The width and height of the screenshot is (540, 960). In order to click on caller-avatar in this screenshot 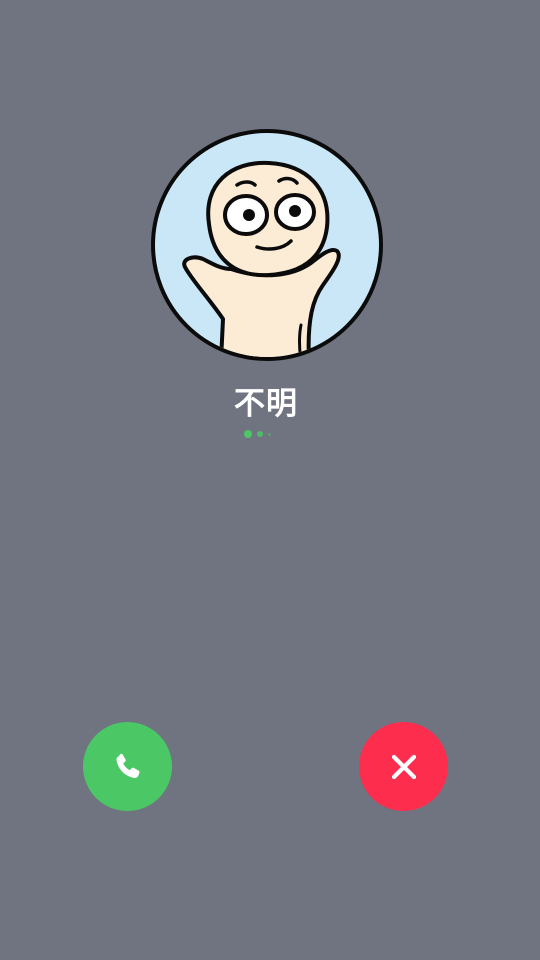, I will do `click(267, 245)`.